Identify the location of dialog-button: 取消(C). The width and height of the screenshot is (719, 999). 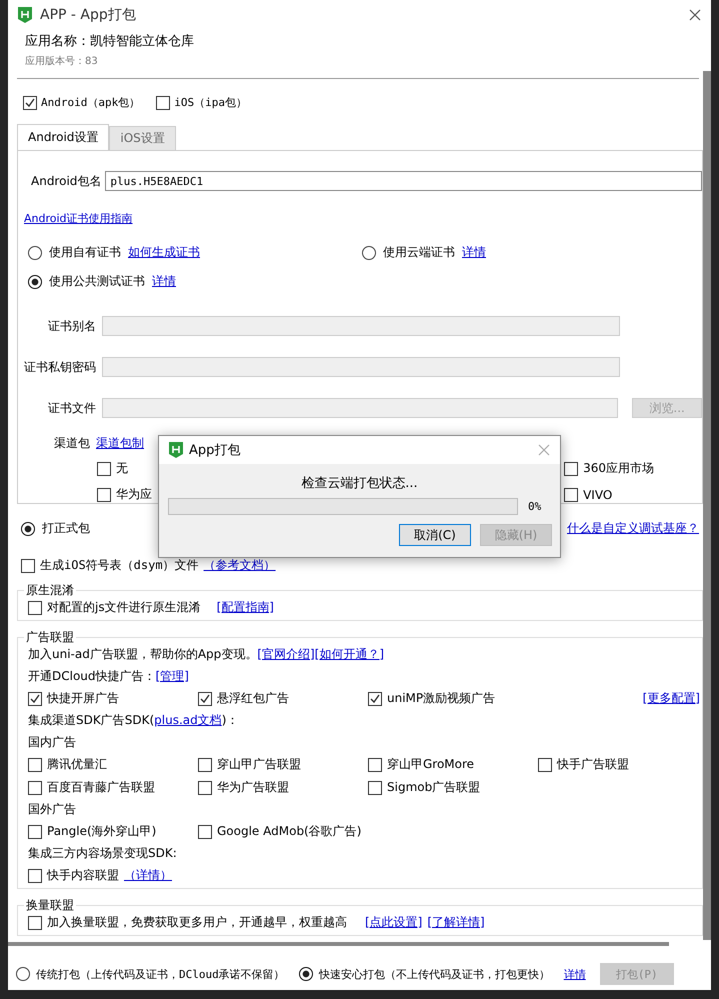
(435, 535).